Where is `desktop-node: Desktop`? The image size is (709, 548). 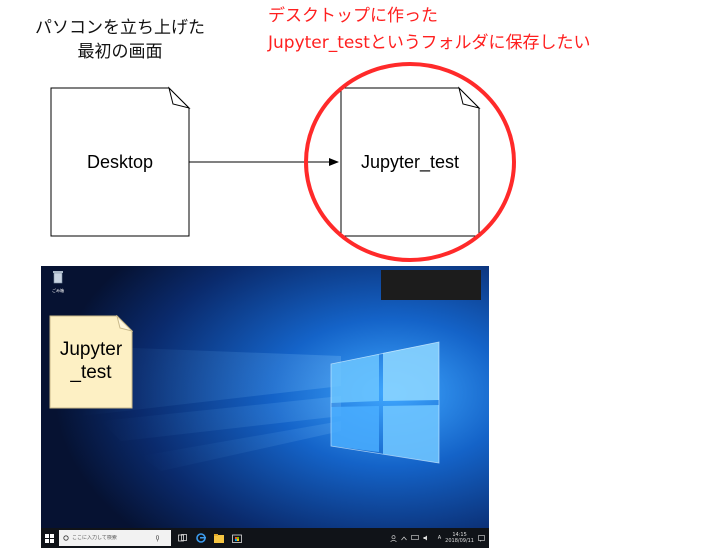 desktop-node: Desktop is located at coordinates (120, 161).